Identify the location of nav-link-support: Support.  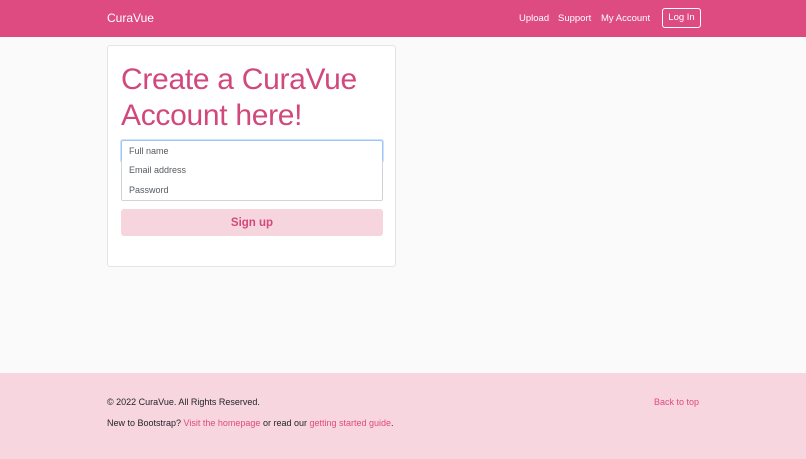
(574, 18).